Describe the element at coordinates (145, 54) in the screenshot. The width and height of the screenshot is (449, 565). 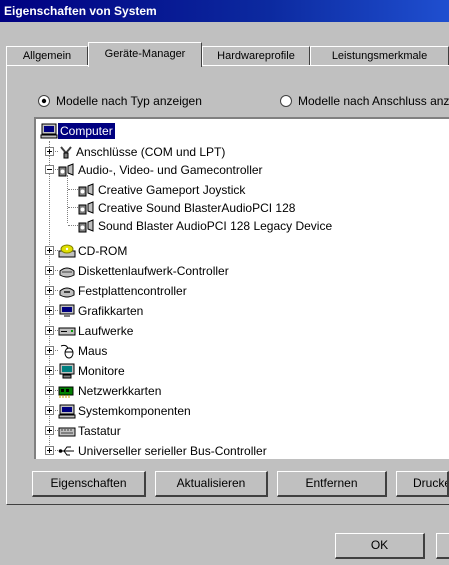
I see `tab-device-manager: Geräte-Manager` at that location.